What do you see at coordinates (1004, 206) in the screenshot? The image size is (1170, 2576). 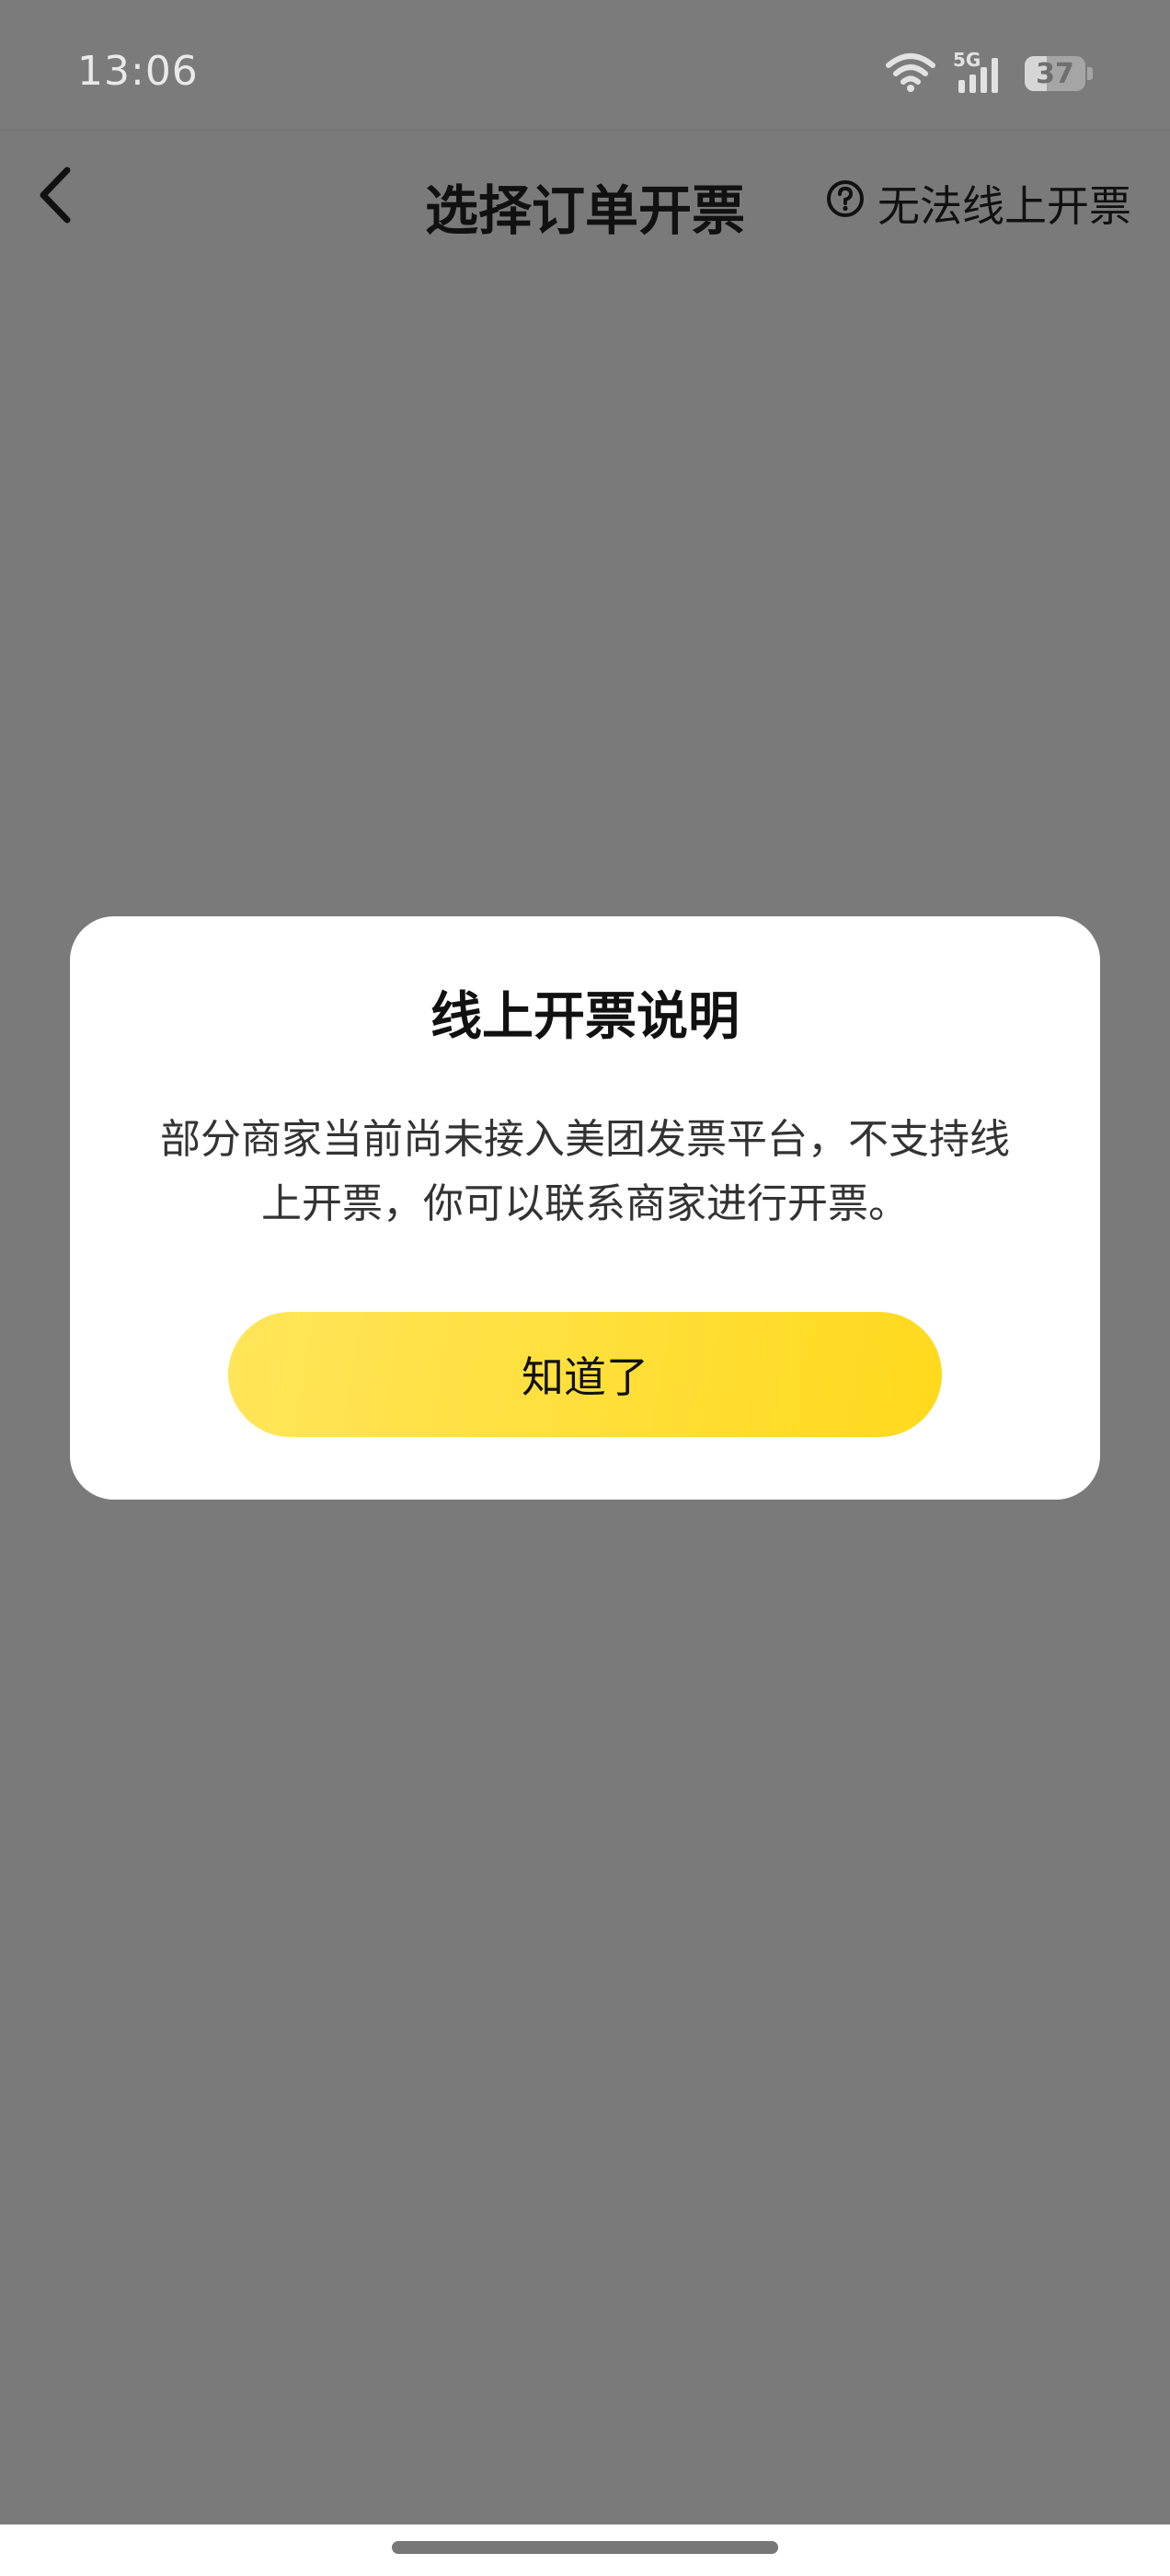 I see `cannot-invoice-online-label: 无法线上开票` at bounding box center [1004, 206].